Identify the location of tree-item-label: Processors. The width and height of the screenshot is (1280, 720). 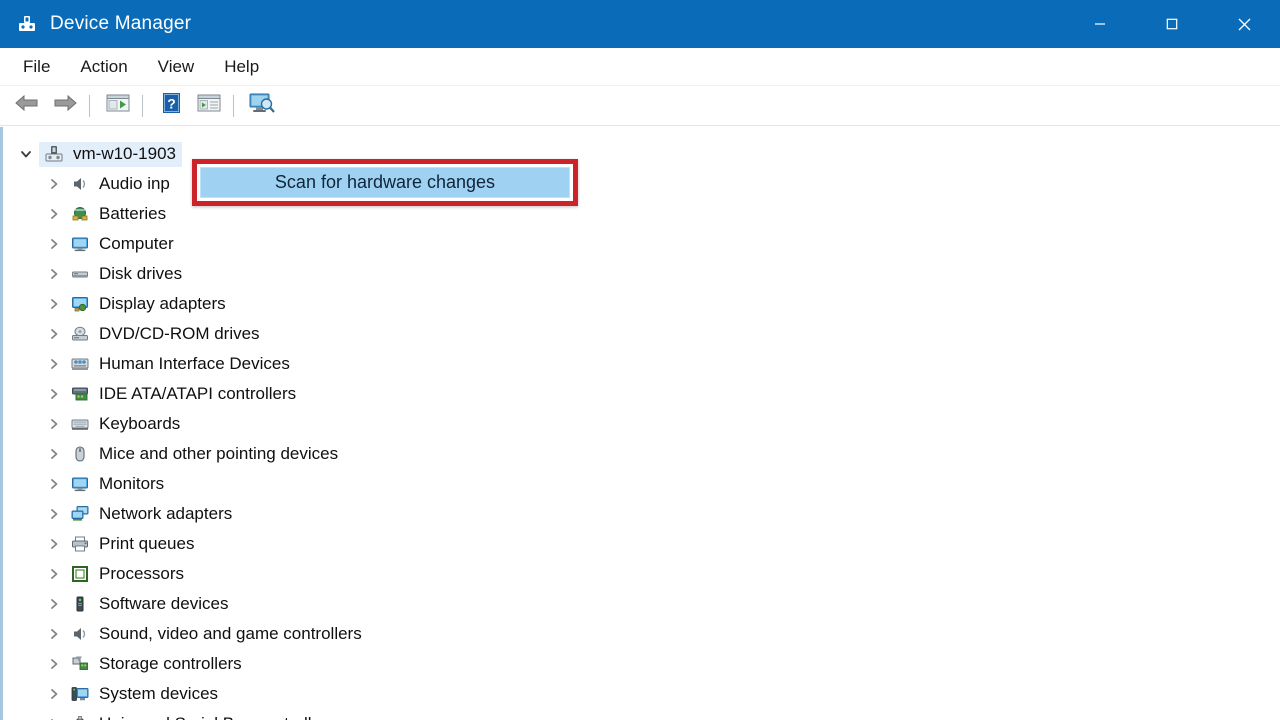
(142, 573).